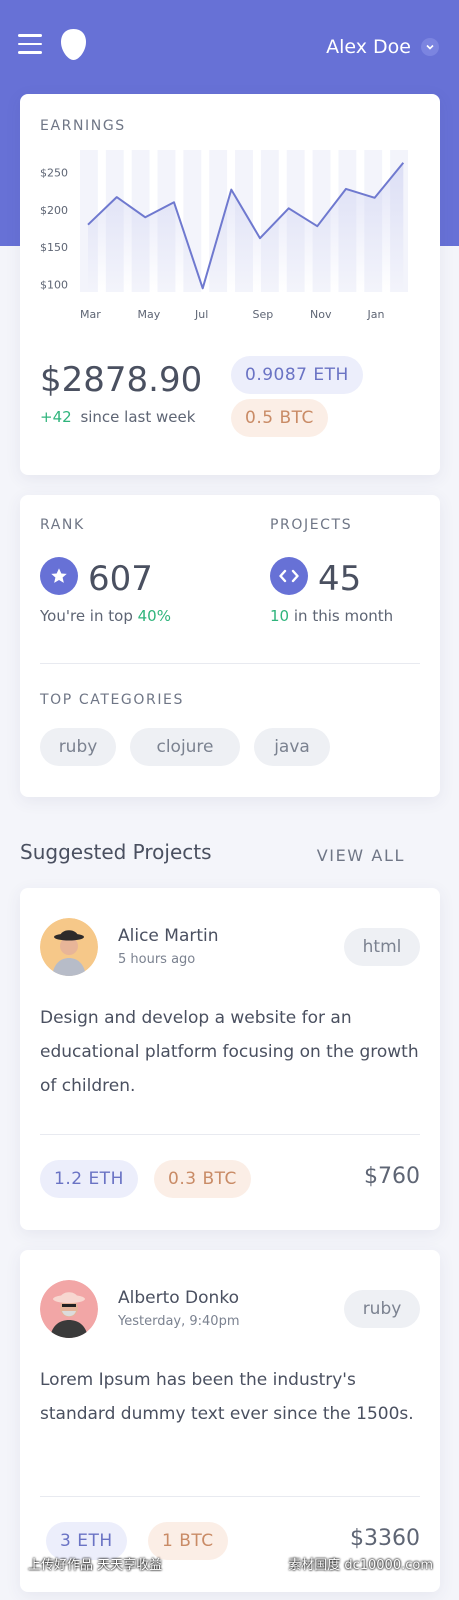 The width and height of the screenshot is (459, 1600). I want to click on post-time: 5 hours ago, so click(157, 959).